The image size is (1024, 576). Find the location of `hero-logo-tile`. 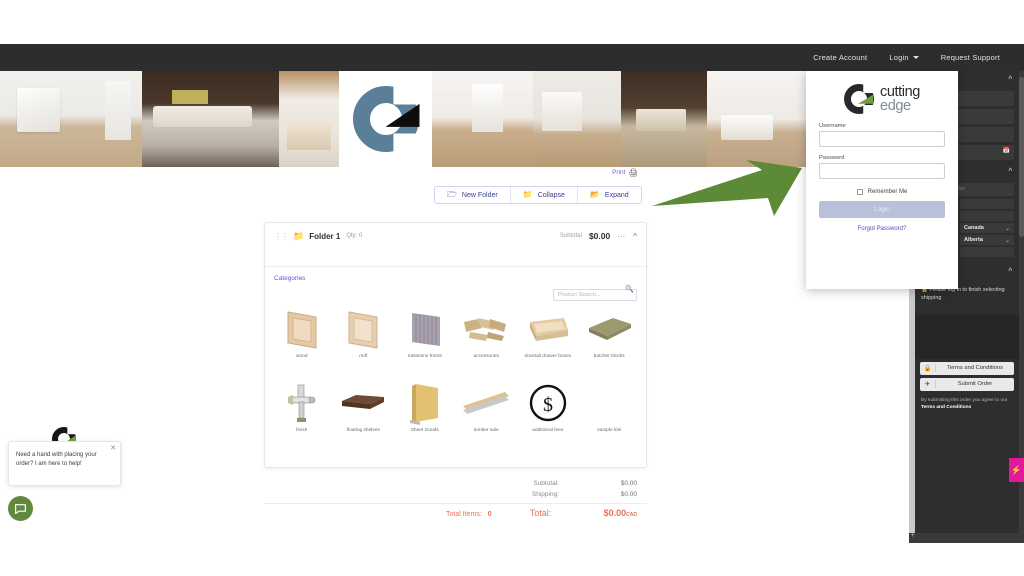

hero-logo-tile is located at coordinates (385, 119).